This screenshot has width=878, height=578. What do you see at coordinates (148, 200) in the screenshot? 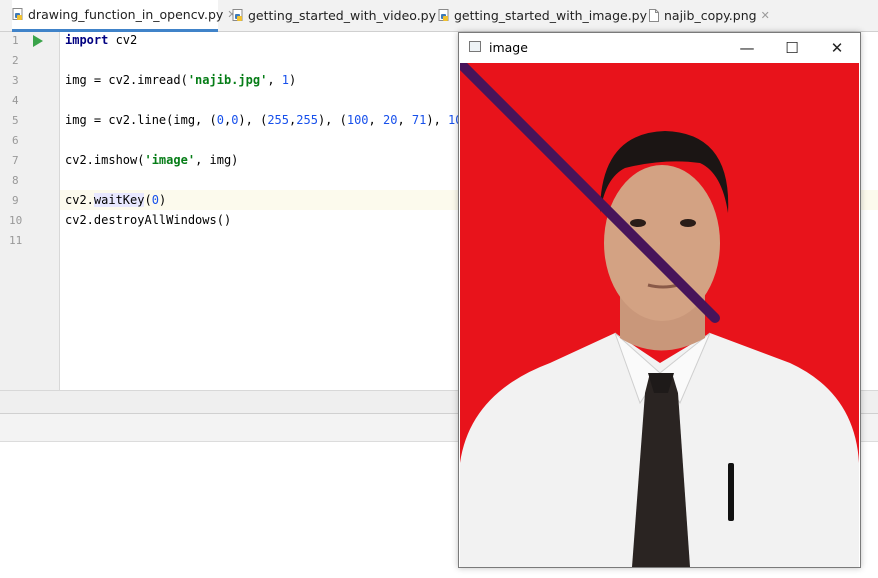
I see `code-text: (` at bounding box center [148, 200].